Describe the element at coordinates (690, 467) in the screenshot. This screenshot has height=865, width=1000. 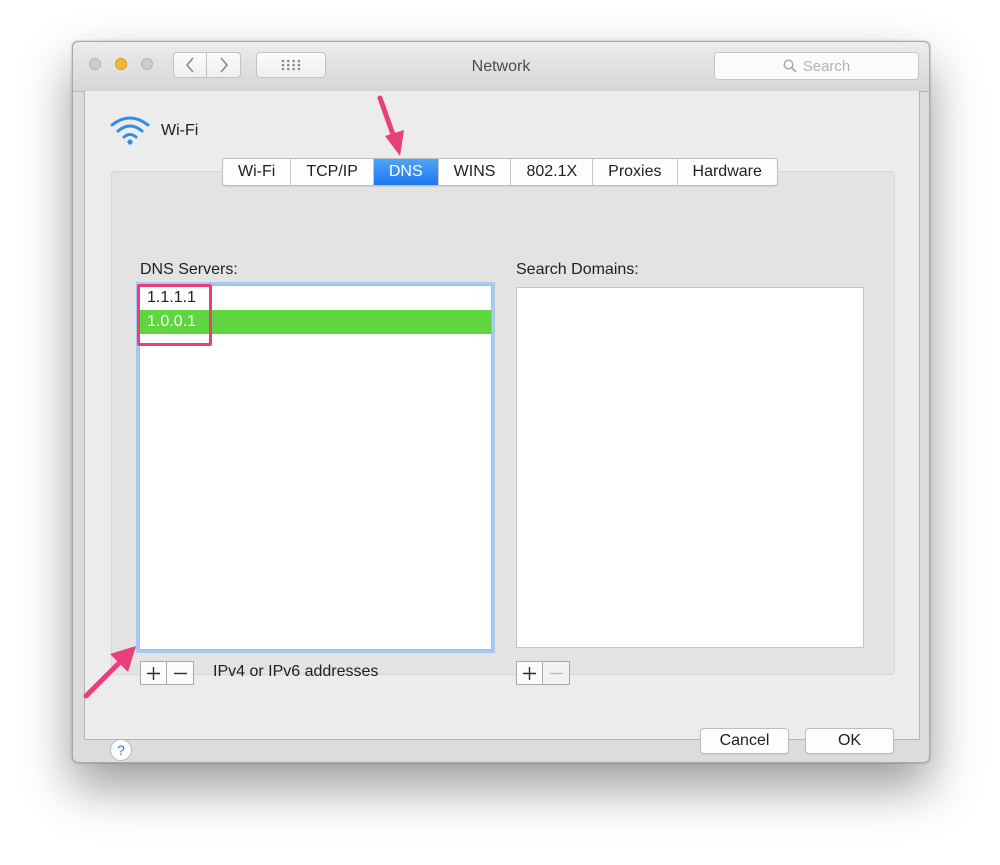
I see `search-domains-list` at that location.